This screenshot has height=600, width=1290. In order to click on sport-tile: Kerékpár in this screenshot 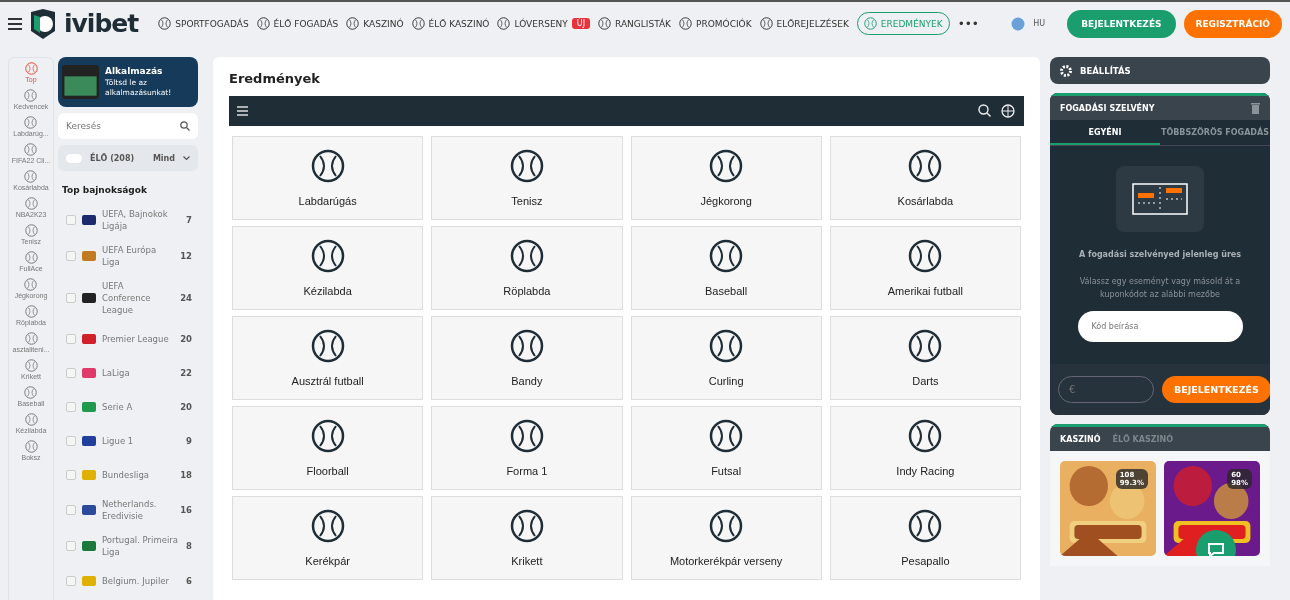, I will do `click(328, 538)`.